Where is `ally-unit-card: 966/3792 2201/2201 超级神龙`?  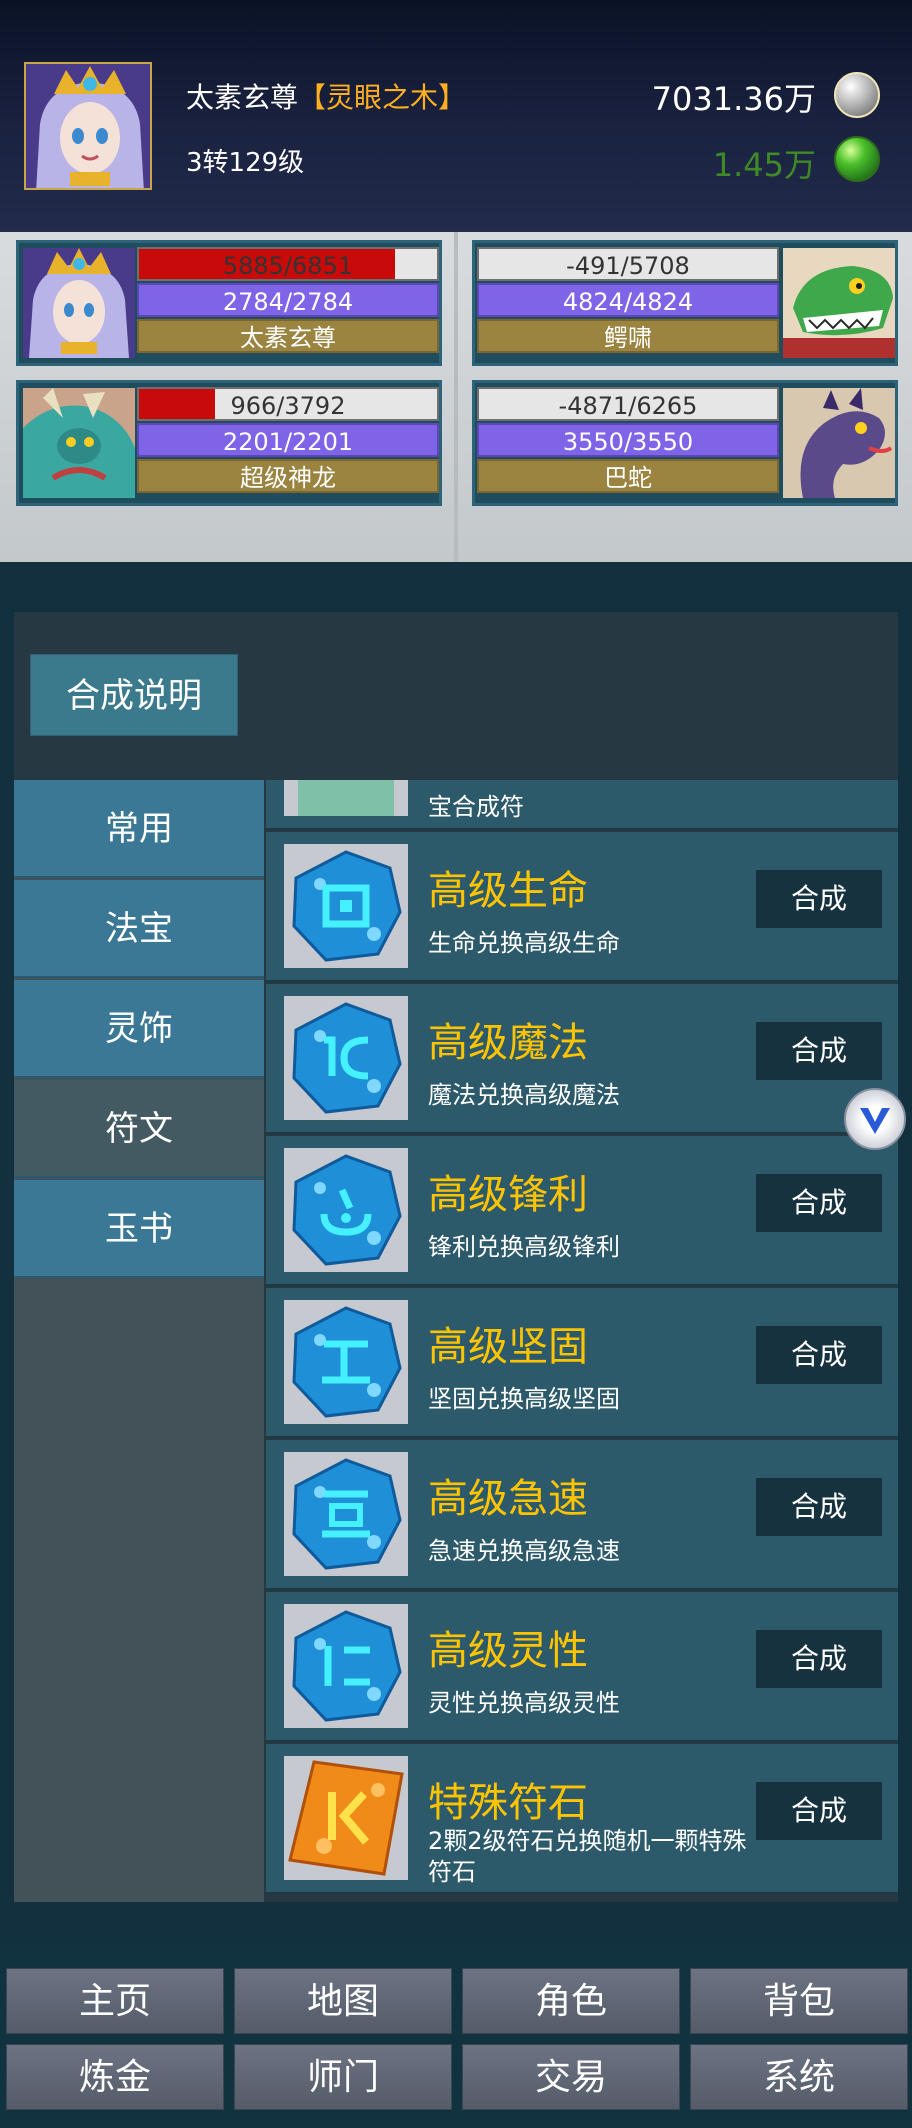 ally-unit-card: 966/3792 2201/2201 超级神龙 is located at coordinates (229, 443).